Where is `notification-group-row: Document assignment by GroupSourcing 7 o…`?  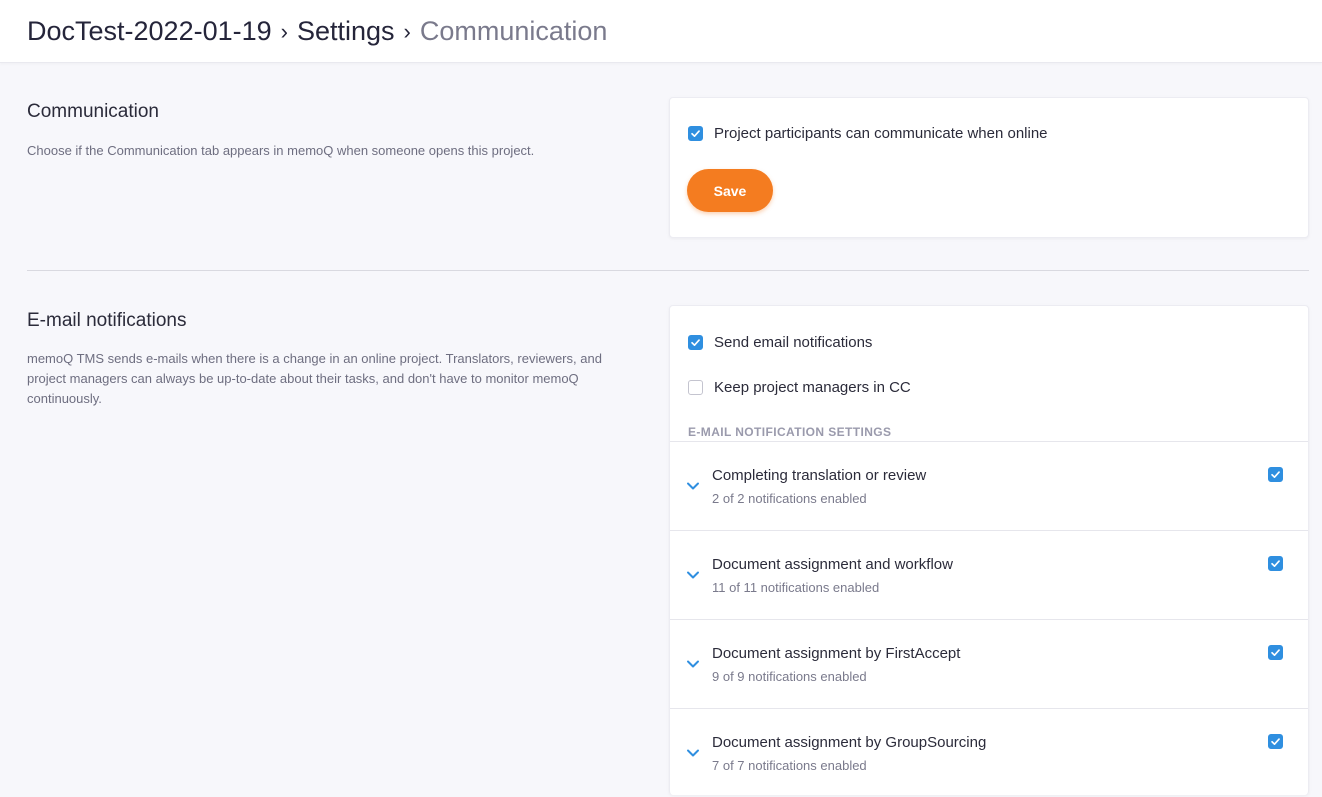
notification-group-row: Document assignment by GroupSourcing 7 o… is located at coordinates (989, 752).